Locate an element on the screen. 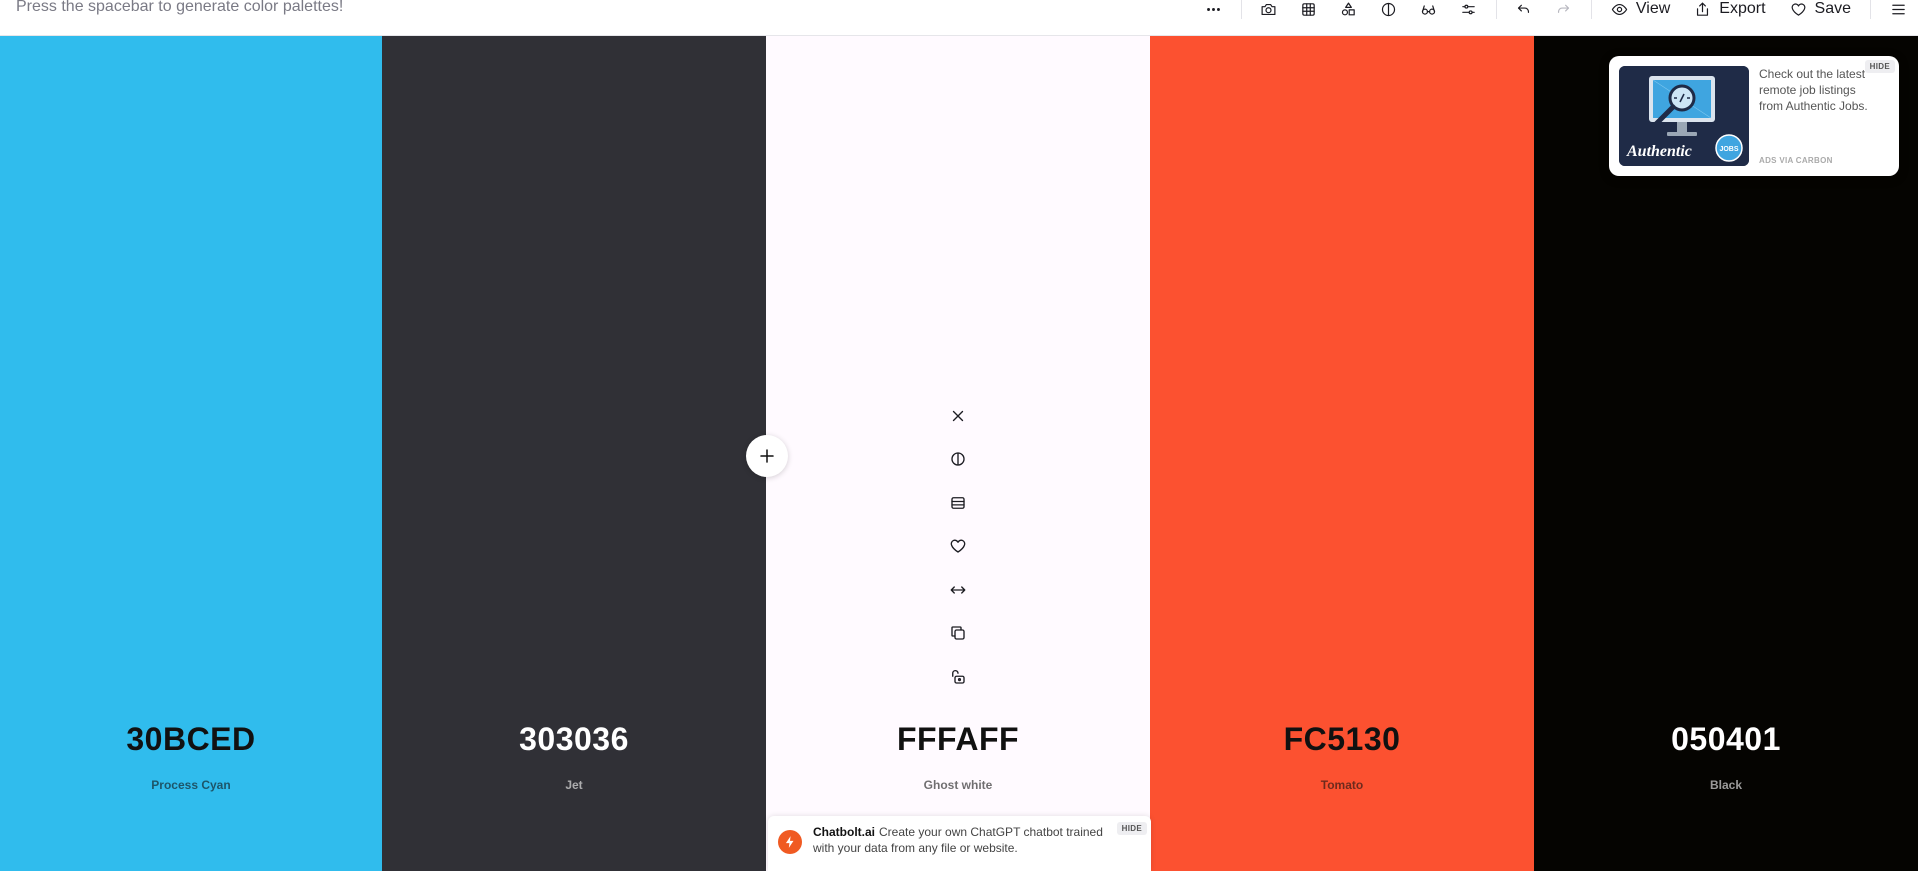 The height and width of the screenshot is (871, 1918). undo-button is located at coordinates (1524, 9).